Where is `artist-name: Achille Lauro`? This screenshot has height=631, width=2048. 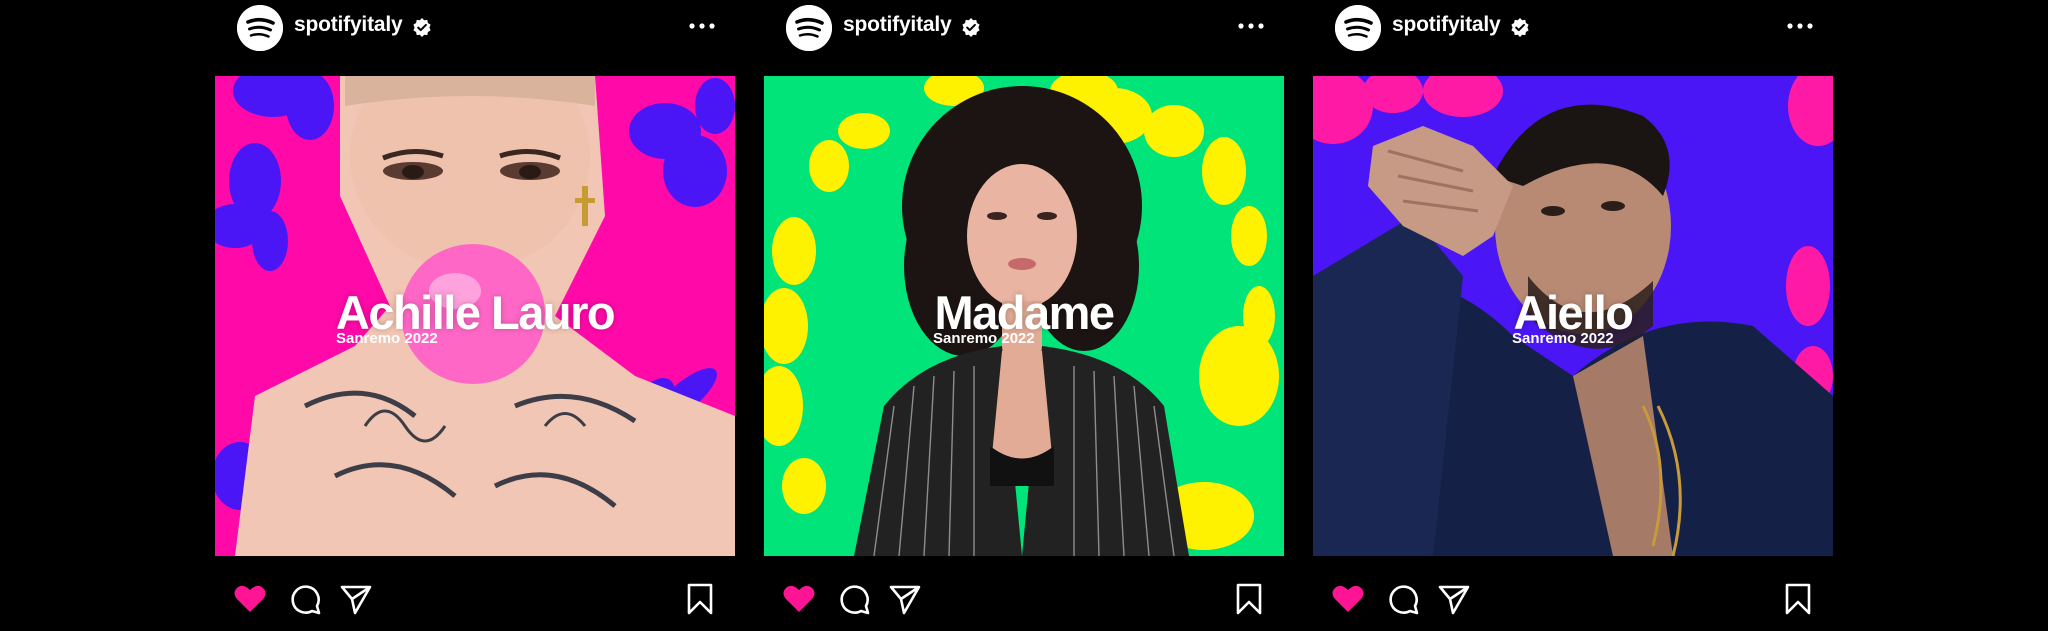 artist-name: Achille Lauro is located at coordinates (475, 312).